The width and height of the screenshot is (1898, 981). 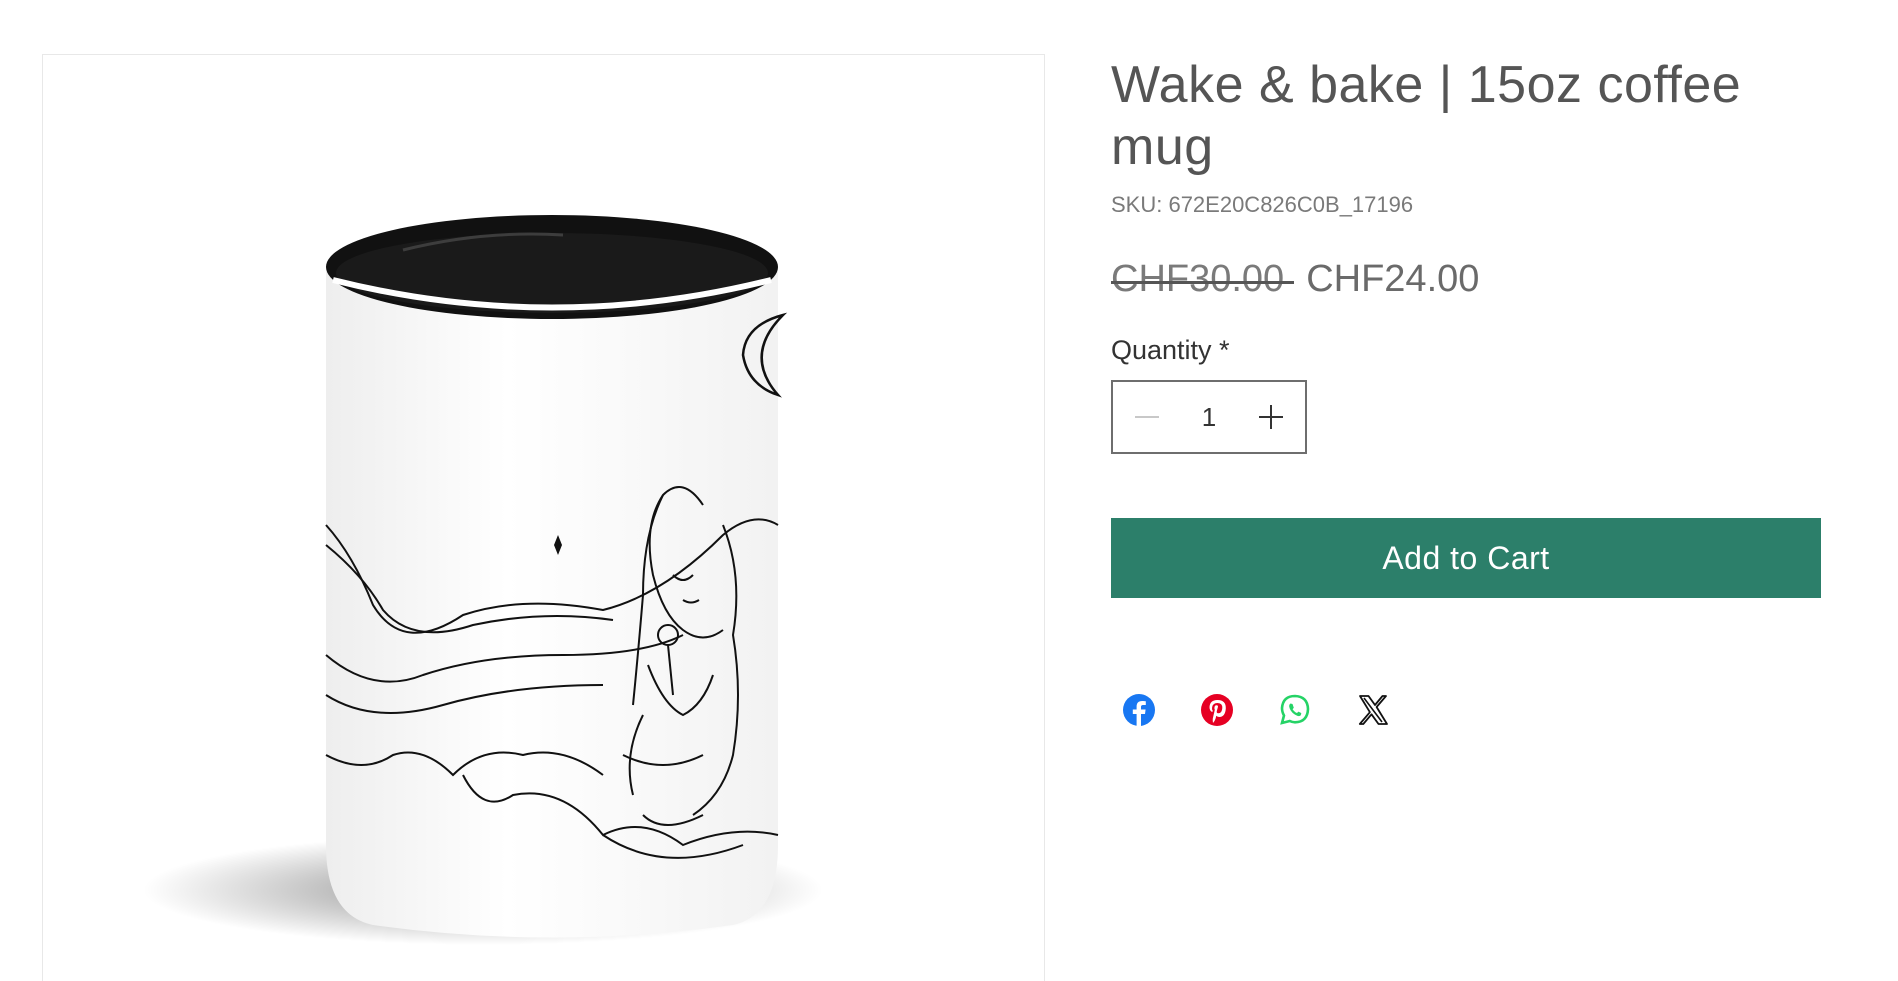 I want to click on sale-price: CHF24.00, so click(x=1393, y=279).